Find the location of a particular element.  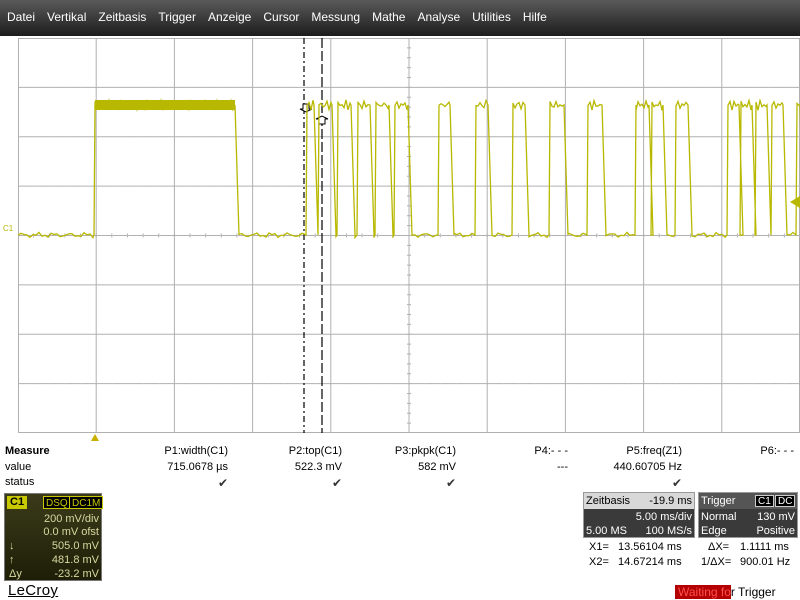

param-value-p4: --- is located at coordinates (562, 467).